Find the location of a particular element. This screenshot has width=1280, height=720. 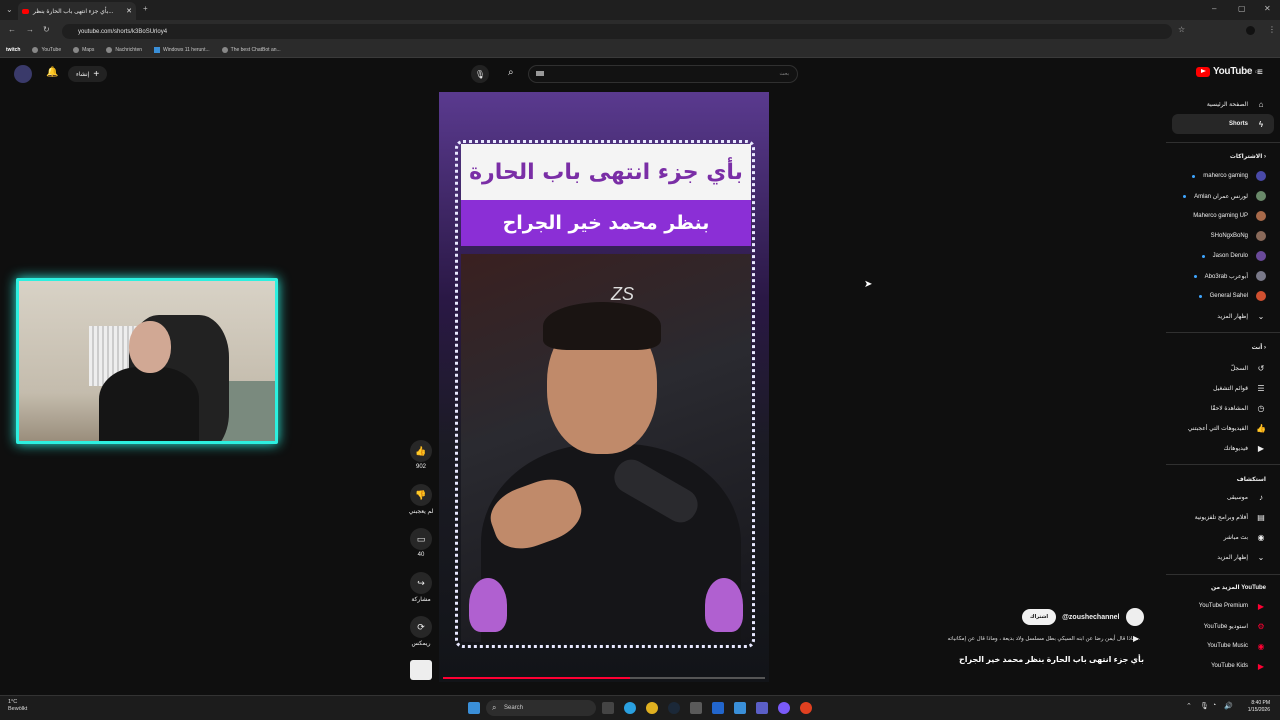

sidebar-item-liked-videos: الفيديوهات التي أعجبتني 👍 is located at coordinates (1218, 428).